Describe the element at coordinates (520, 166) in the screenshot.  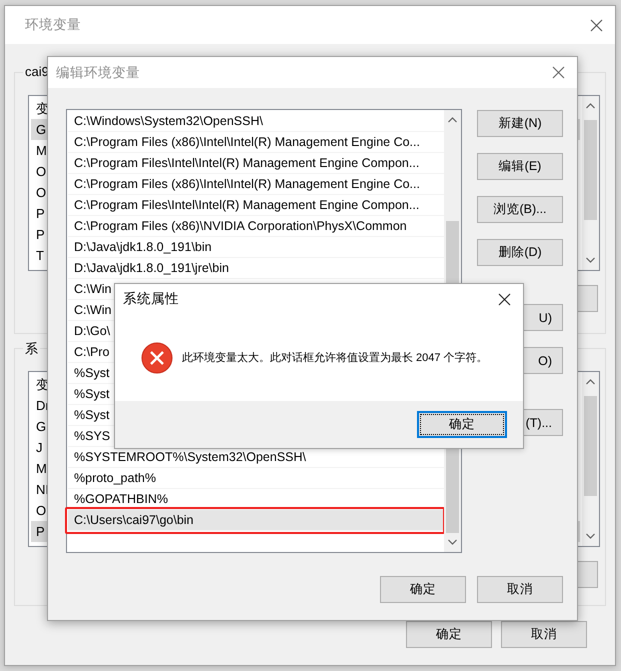
I see `button: 编辑(E)` at that location.